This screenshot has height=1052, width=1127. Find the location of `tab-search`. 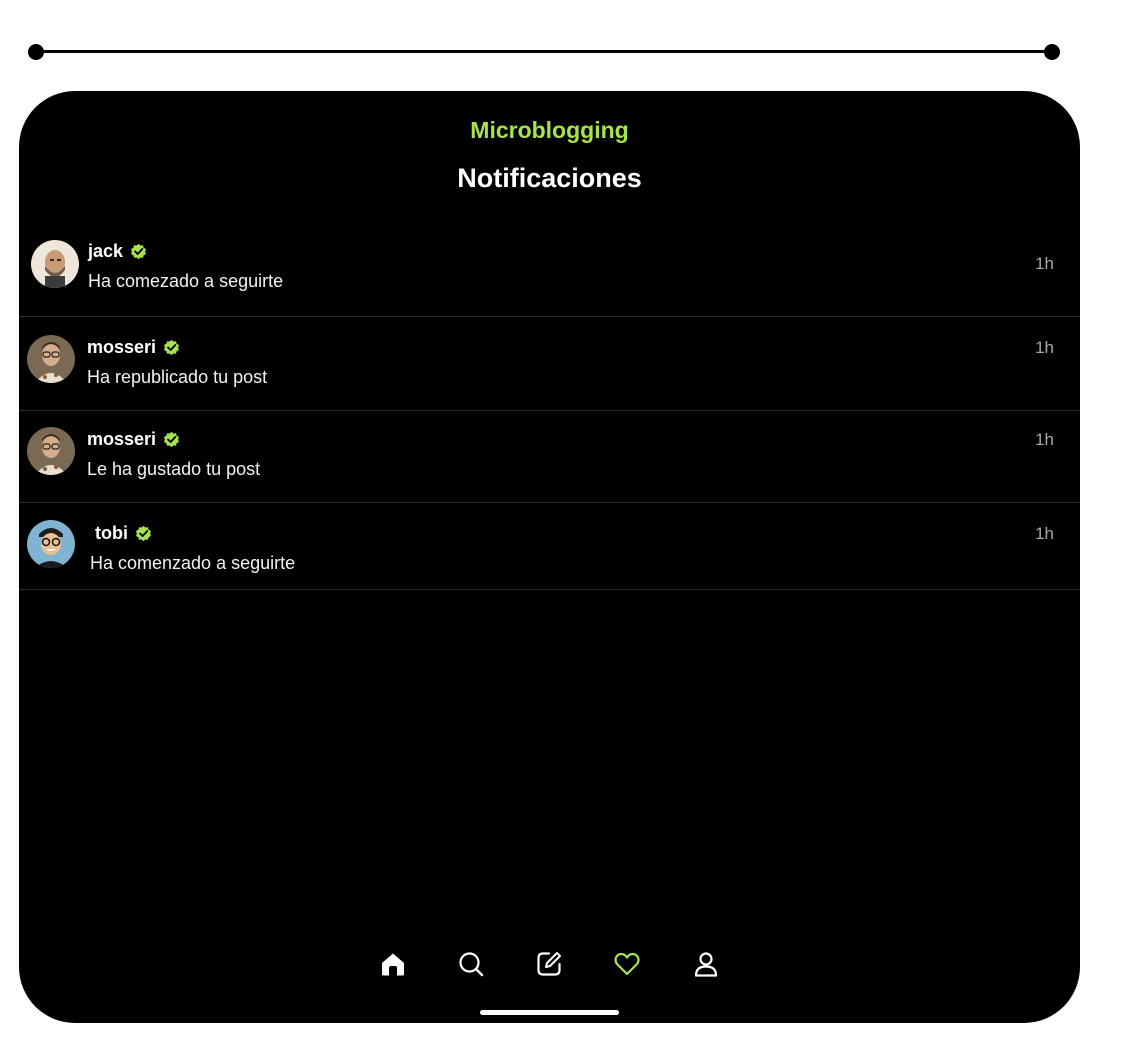

tab-search is located at coordinates (471, 964).